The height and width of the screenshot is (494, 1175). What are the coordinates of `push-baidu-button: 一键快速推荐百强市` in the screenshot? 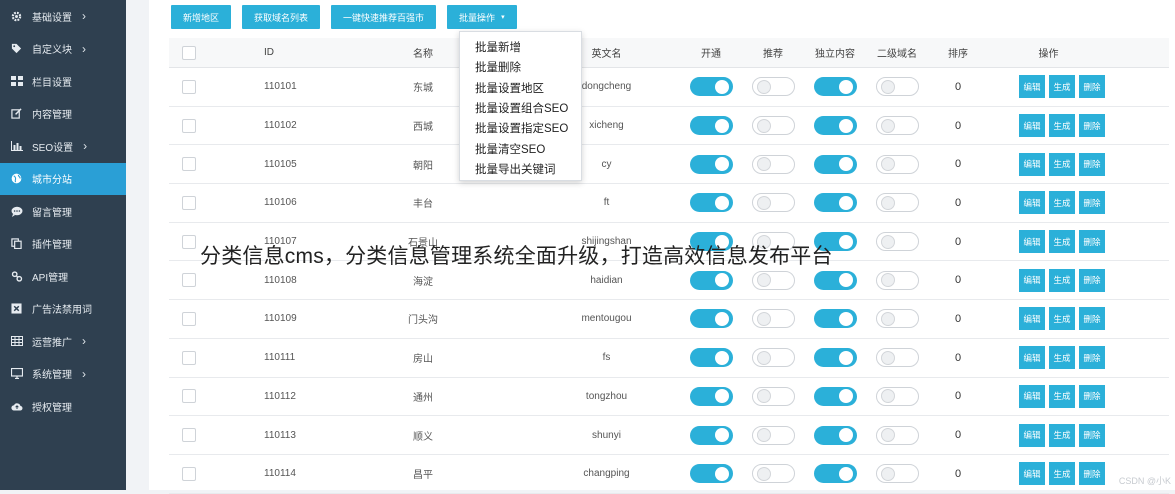 It's located at (384, 17).